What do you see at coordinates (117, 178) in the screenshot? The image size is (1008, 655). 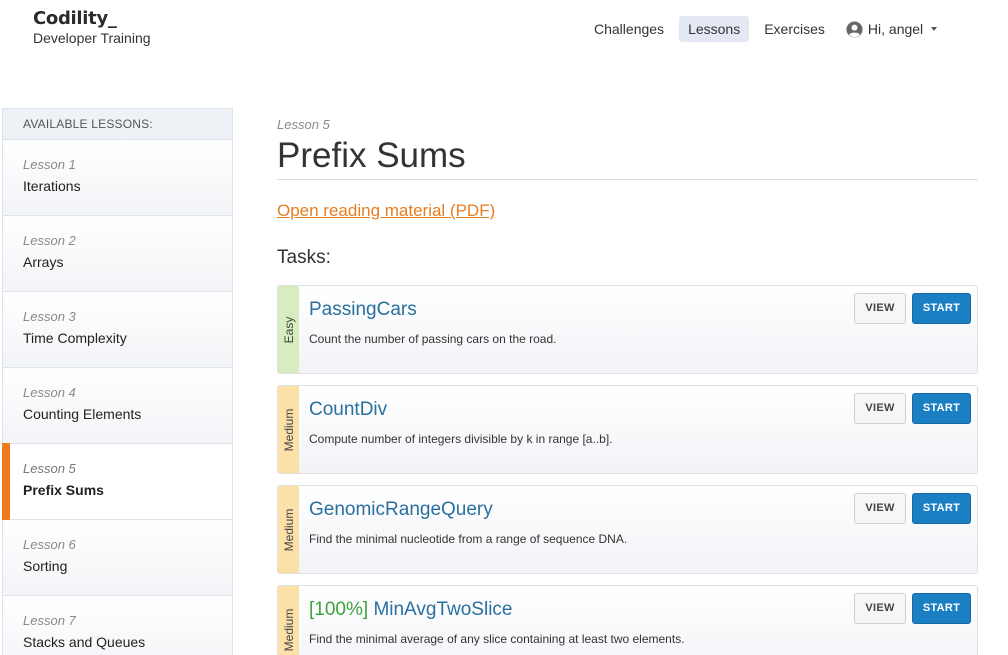 I see `sidebar-item-lesson-1: Lesson 1 Iterations` at bounding box center [117, 178].